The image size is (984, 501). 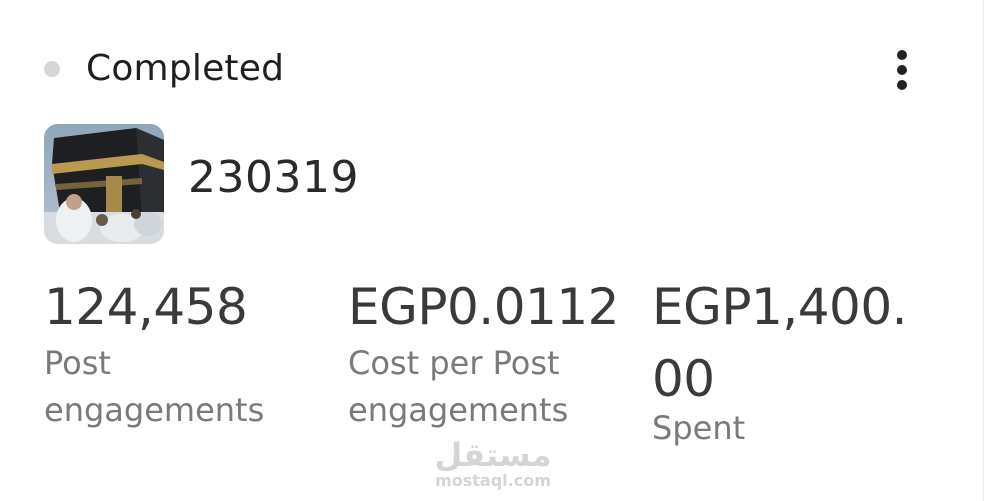 I want to click on metric-label: Spent, so click(x=699, y=428).